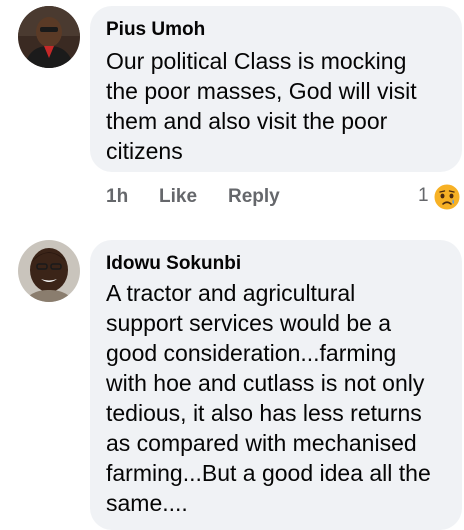  What do you see at coordinates (155, 30) in the screenshot?
I see `comment-author: Pius Umoh` at bounding box center [155, 30].